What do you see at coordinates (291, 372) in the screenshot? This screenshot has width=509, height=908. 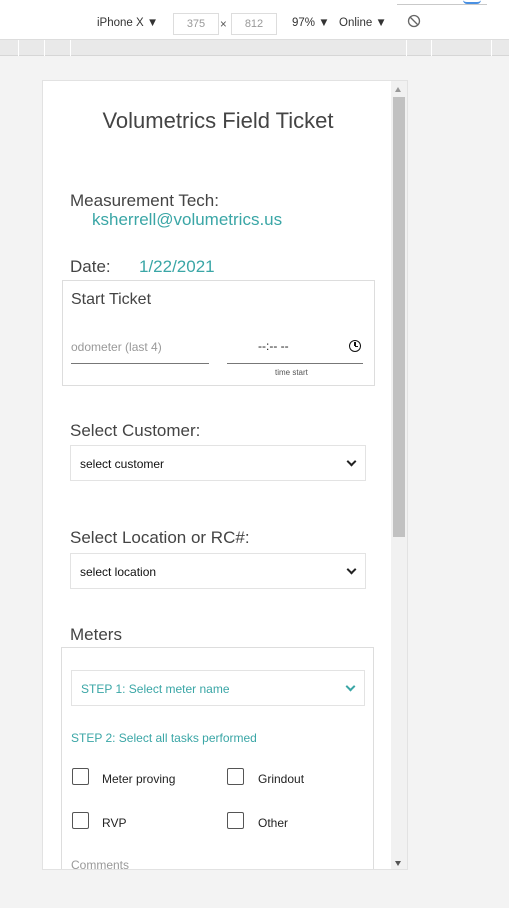 I see `time-caption: time start` at bounding box center [291, 372].